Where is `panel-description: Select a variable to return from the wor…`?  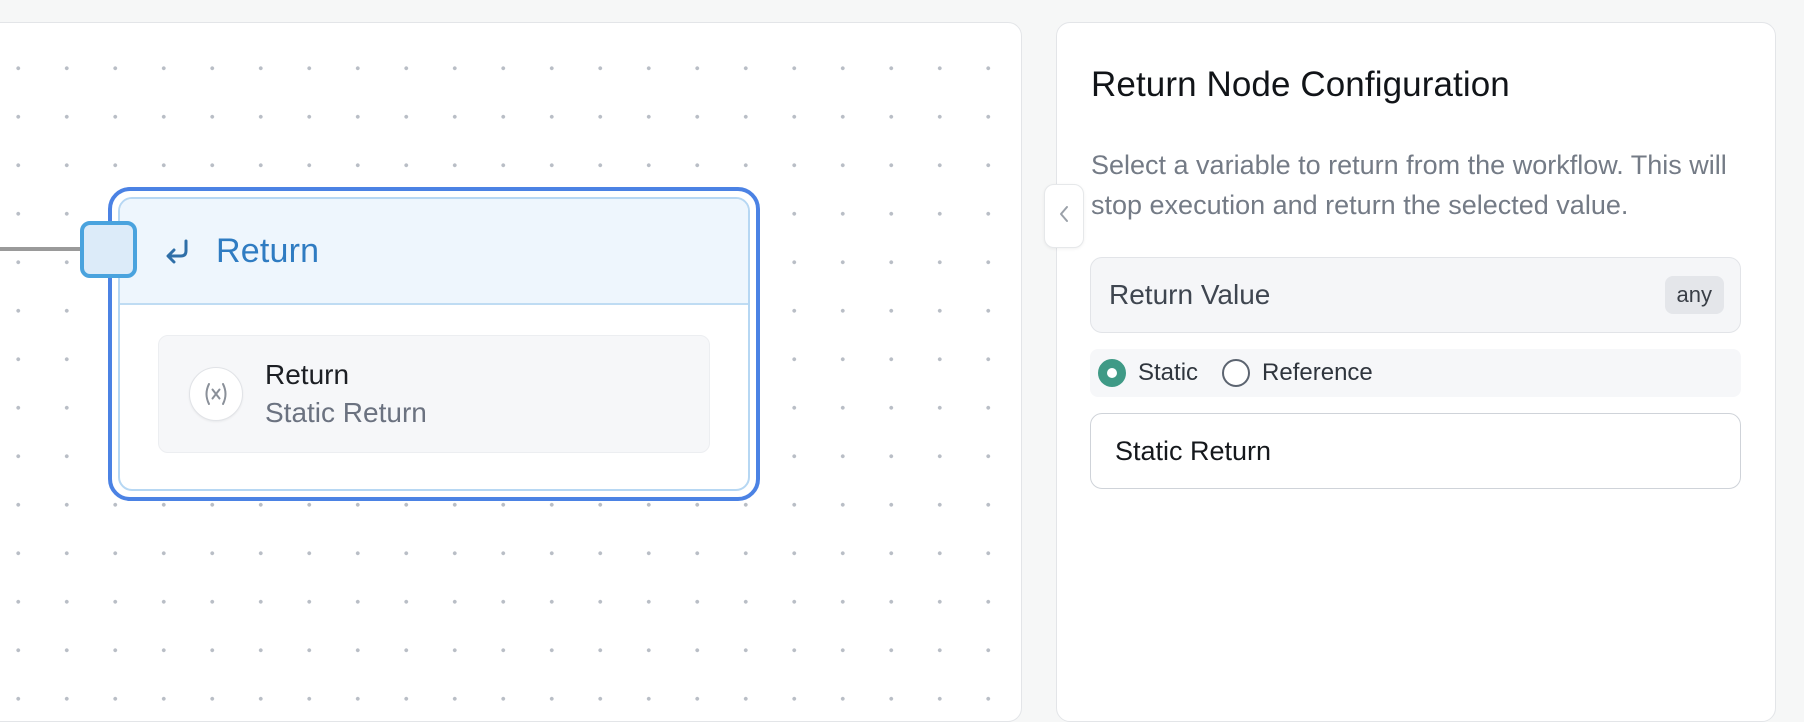
panel-description: Select a variable to return from the wor… is located at coordinates (1409, 185).